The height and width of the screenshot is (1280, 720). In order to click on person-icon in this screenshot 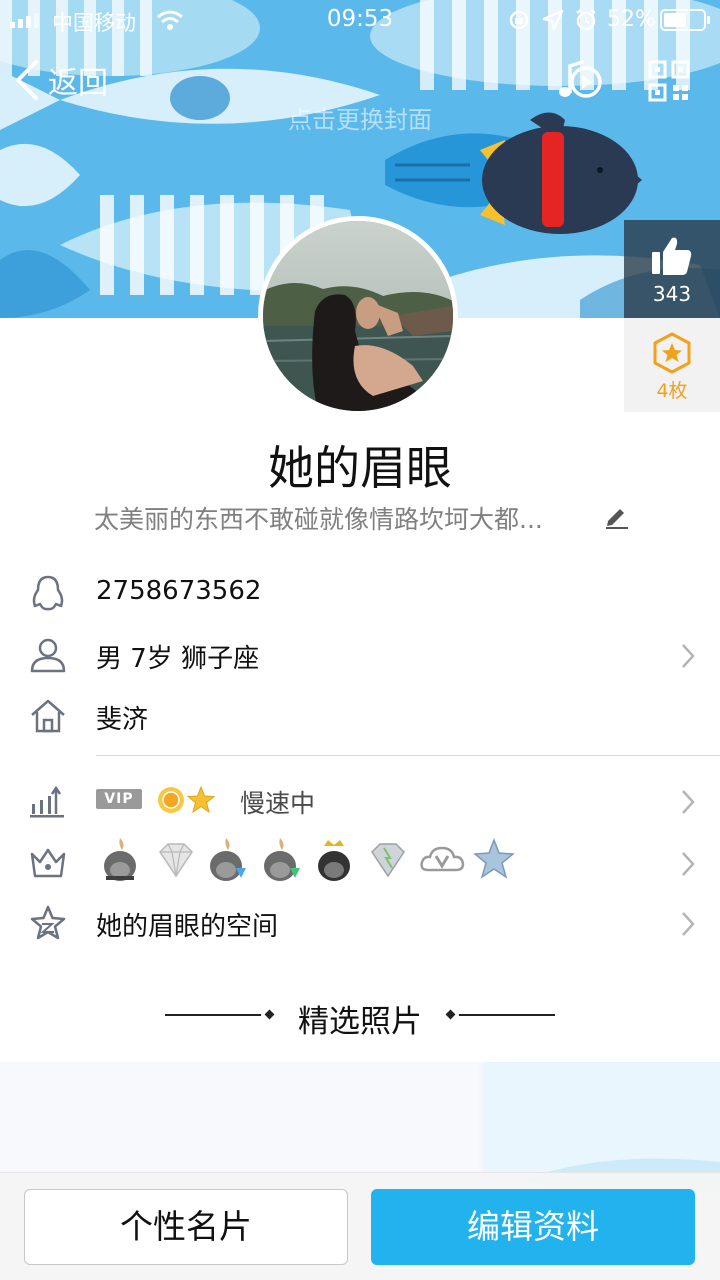, I will do `click(48, 655)`.